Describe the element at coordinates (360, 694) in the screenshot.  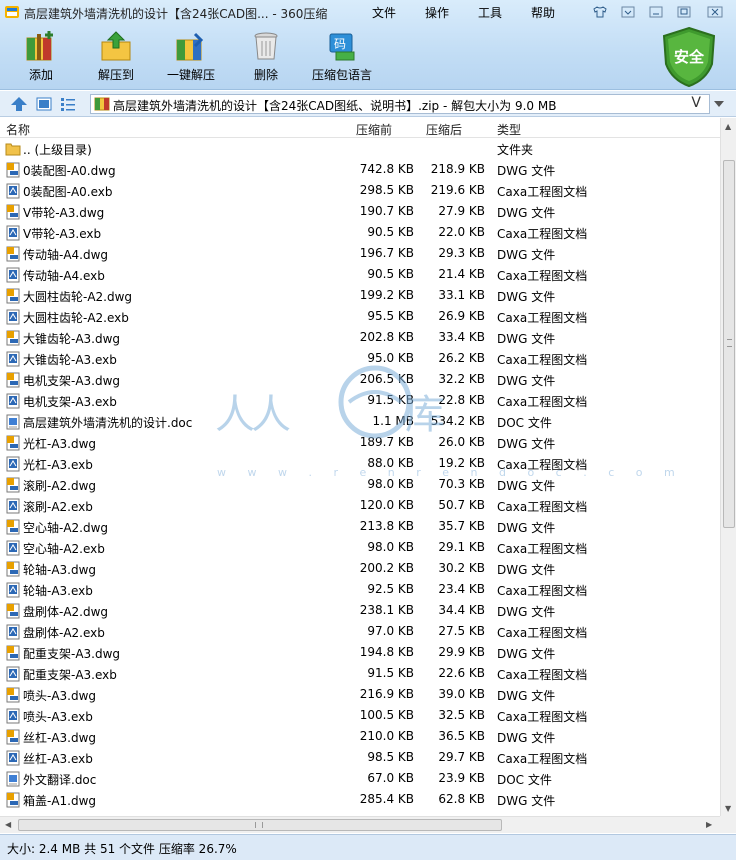
I see `file-row: 喷头-A3.dwg 216.9 KB 39.0 KB DWG 文件` at that location.